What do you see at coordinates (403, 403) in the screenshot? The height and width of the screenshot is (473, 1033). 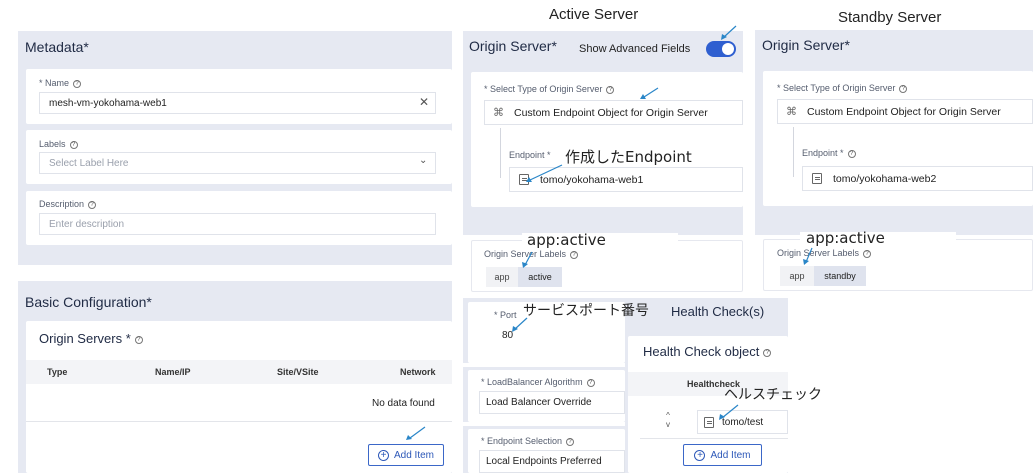 I see `empty-state-text: No data found` at bounding box center [403, 403].